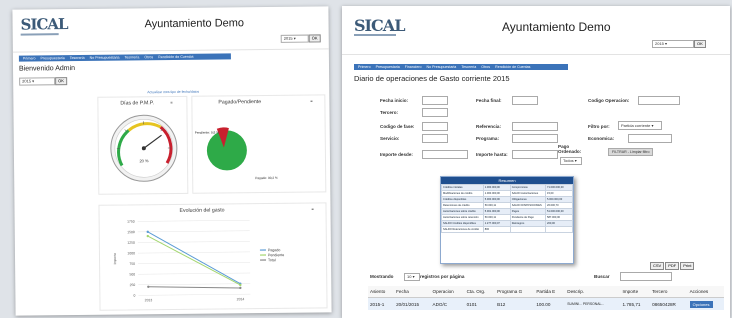 The height and width of the screenshot is (318, 732). What do you see at coordinates (435, 126) in the screenshot?
I see `codigo-fase-input` at bounding box center [435, 126].